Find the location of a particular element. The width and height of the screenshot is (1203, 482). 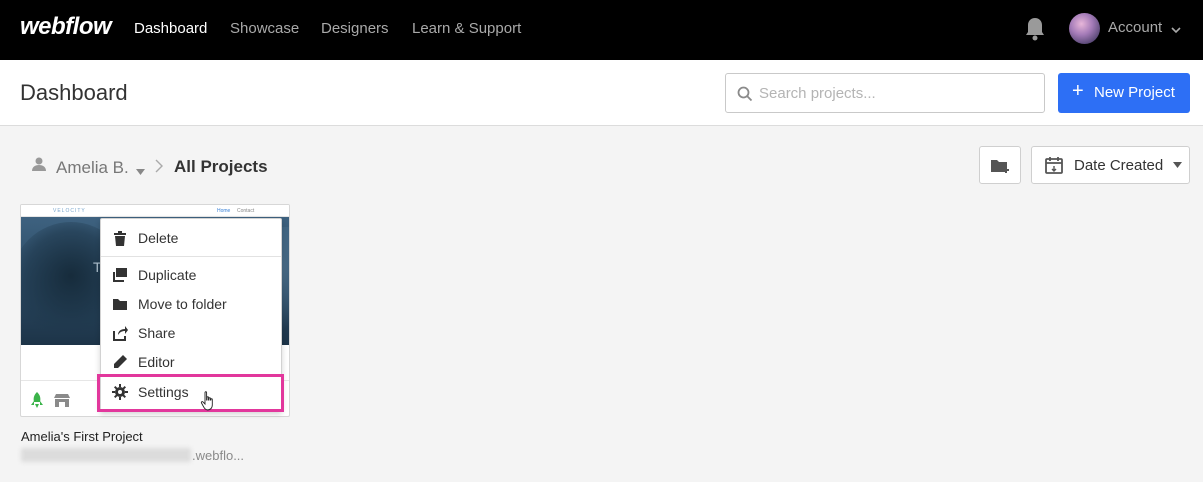

new-folder-button is located at coordinates (1000, 165).